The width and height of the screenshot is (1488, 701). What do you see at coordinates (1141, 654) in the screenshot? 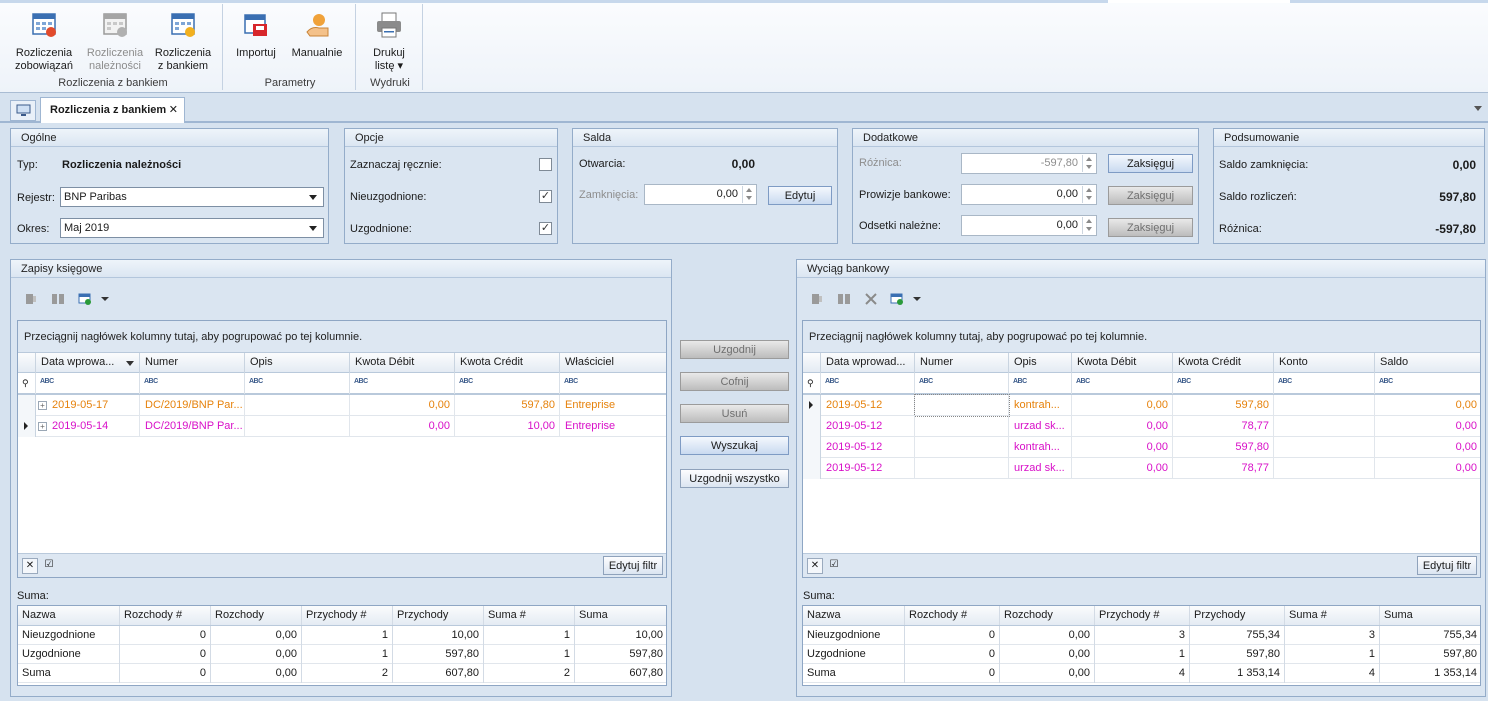
I see `sum-row: Uzgodnione 0 0,00 1 597,80 1 597,80` at bounding box center [1141, 654].